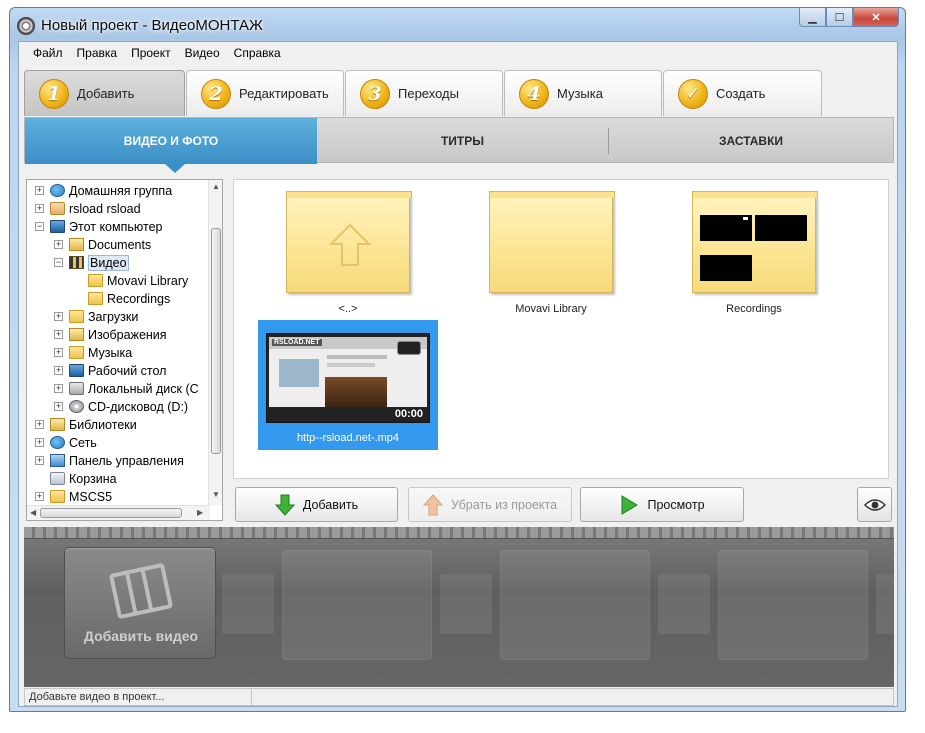 The image size is (925, 733). What do you see at coordinates (216, 93) in the screenshot?
I see `step-2-icon: 2` at bounding box center [216, 93].